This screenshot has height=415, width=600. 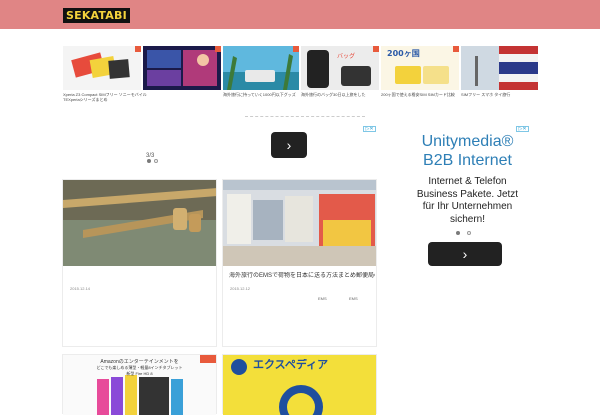 I want to click on article-date: 2015.12.14, so click(x=80, y=288).